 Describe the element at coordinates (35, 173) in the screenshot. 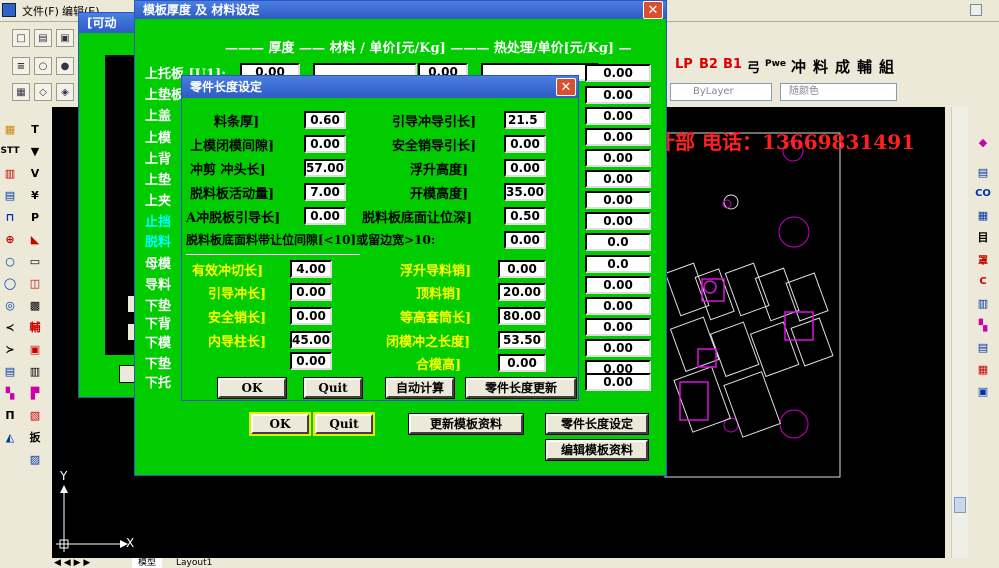

I see `tool-icon: V` at that location.